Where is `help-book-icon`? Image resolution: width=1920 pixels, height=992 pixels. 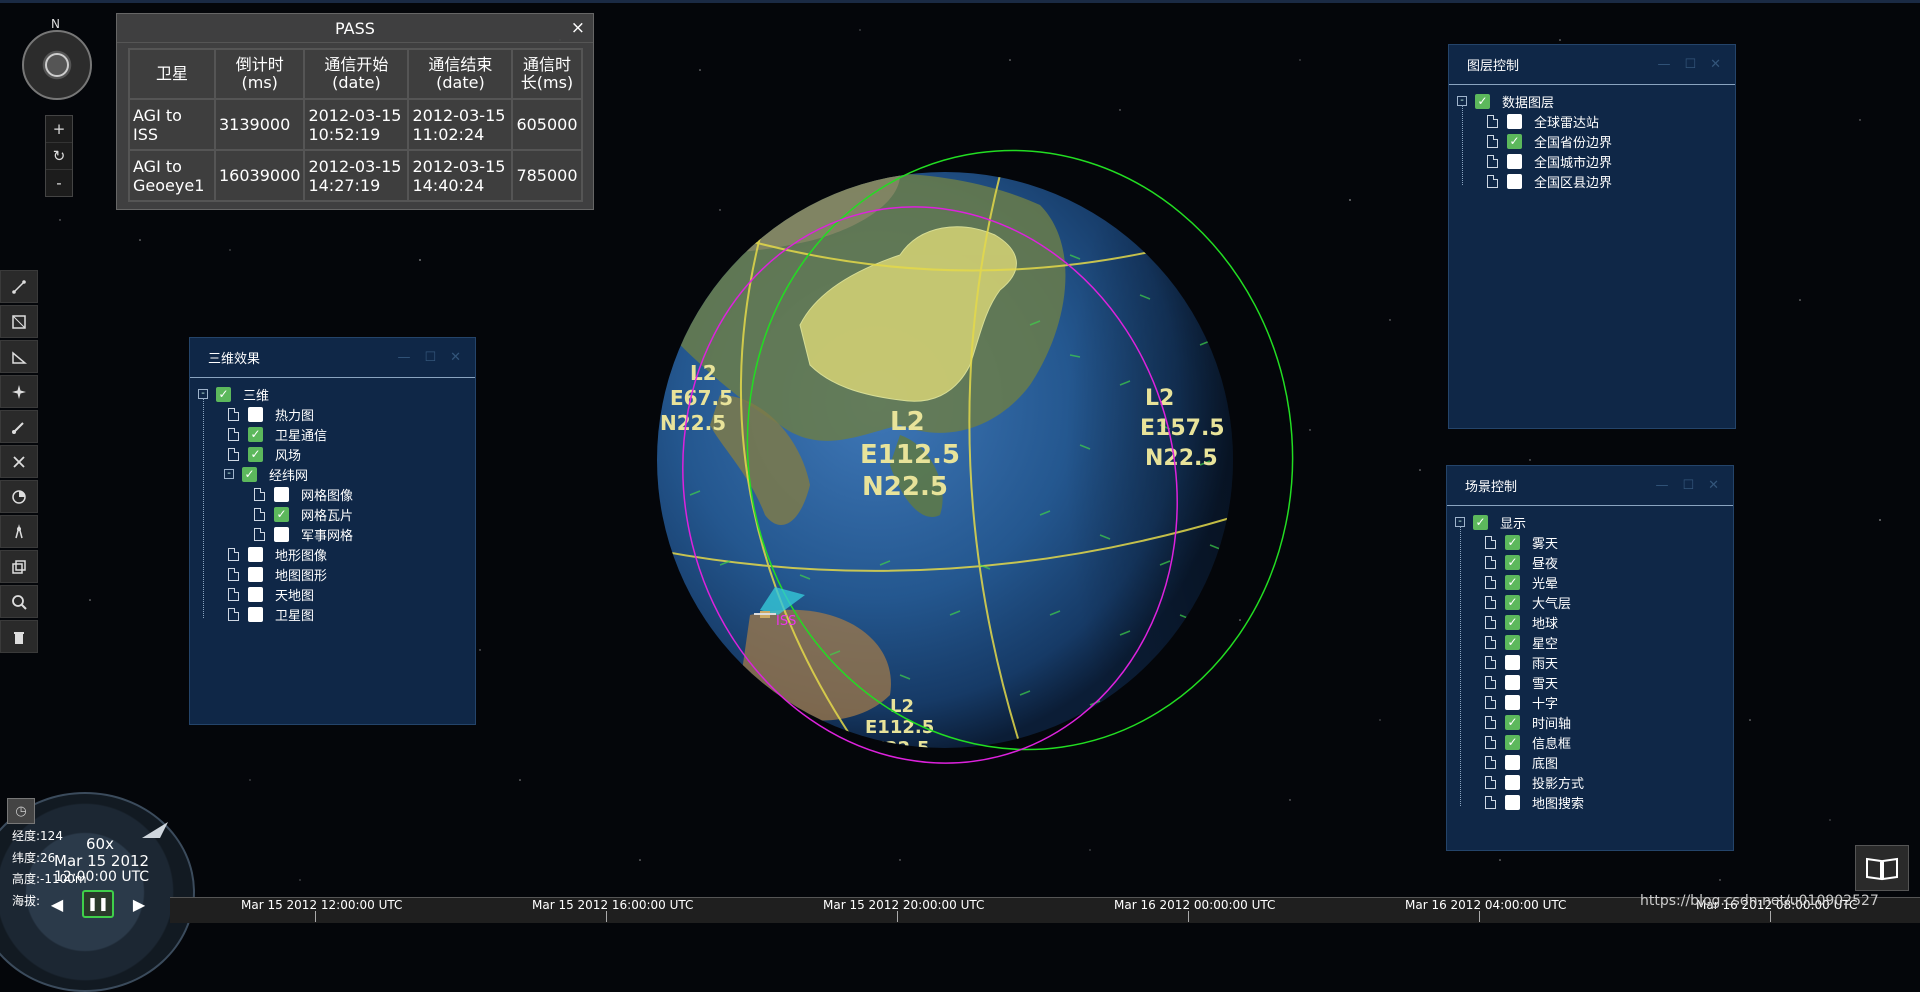
help-book-icon is located at coordinates (1882, 868).